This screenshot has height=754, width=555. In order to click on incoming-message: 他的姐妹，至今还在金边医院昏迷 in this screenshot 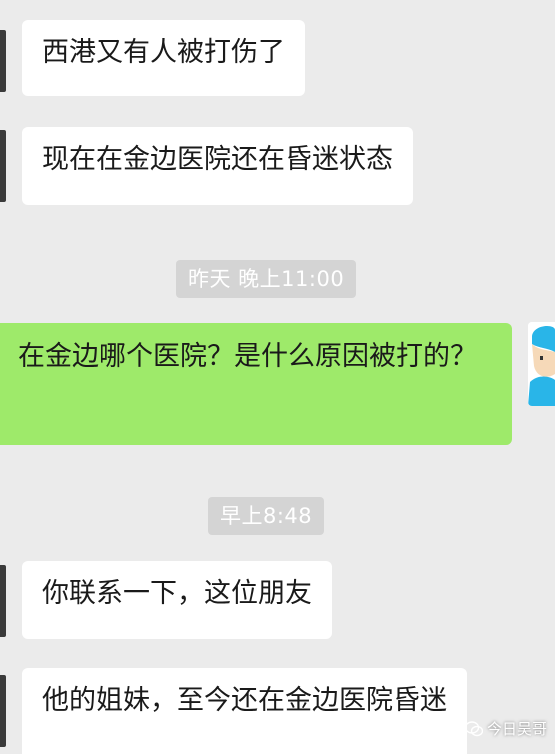, I will do `click(244, 711)`.